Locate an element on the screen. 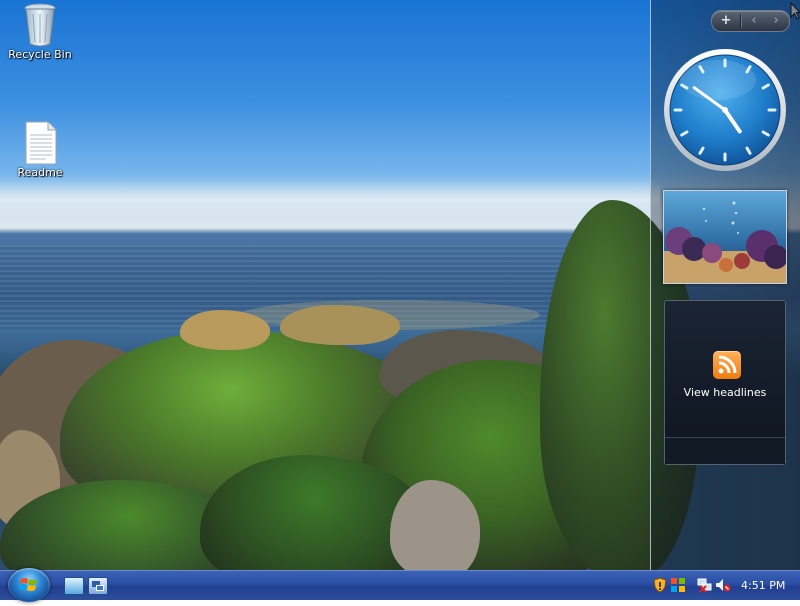  security-shield-icon is located at coordinates (660, 585).